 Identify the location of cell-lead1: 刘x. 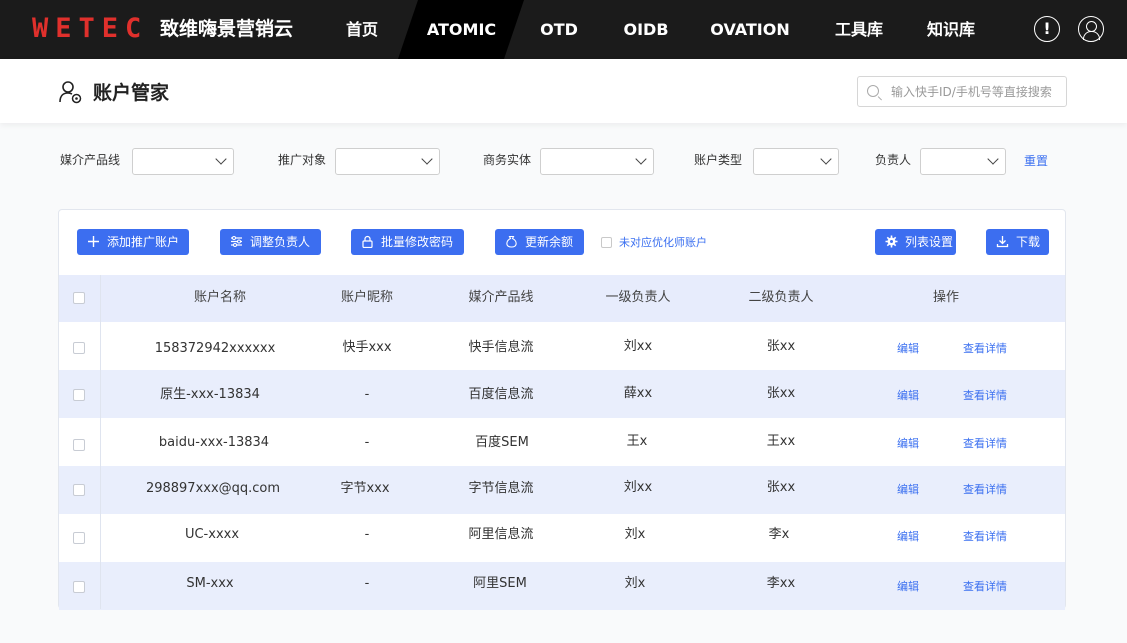
(635, 534).